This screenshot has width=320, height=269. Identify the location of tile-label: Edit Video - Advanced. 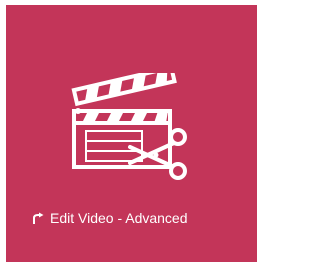
(119, 218).